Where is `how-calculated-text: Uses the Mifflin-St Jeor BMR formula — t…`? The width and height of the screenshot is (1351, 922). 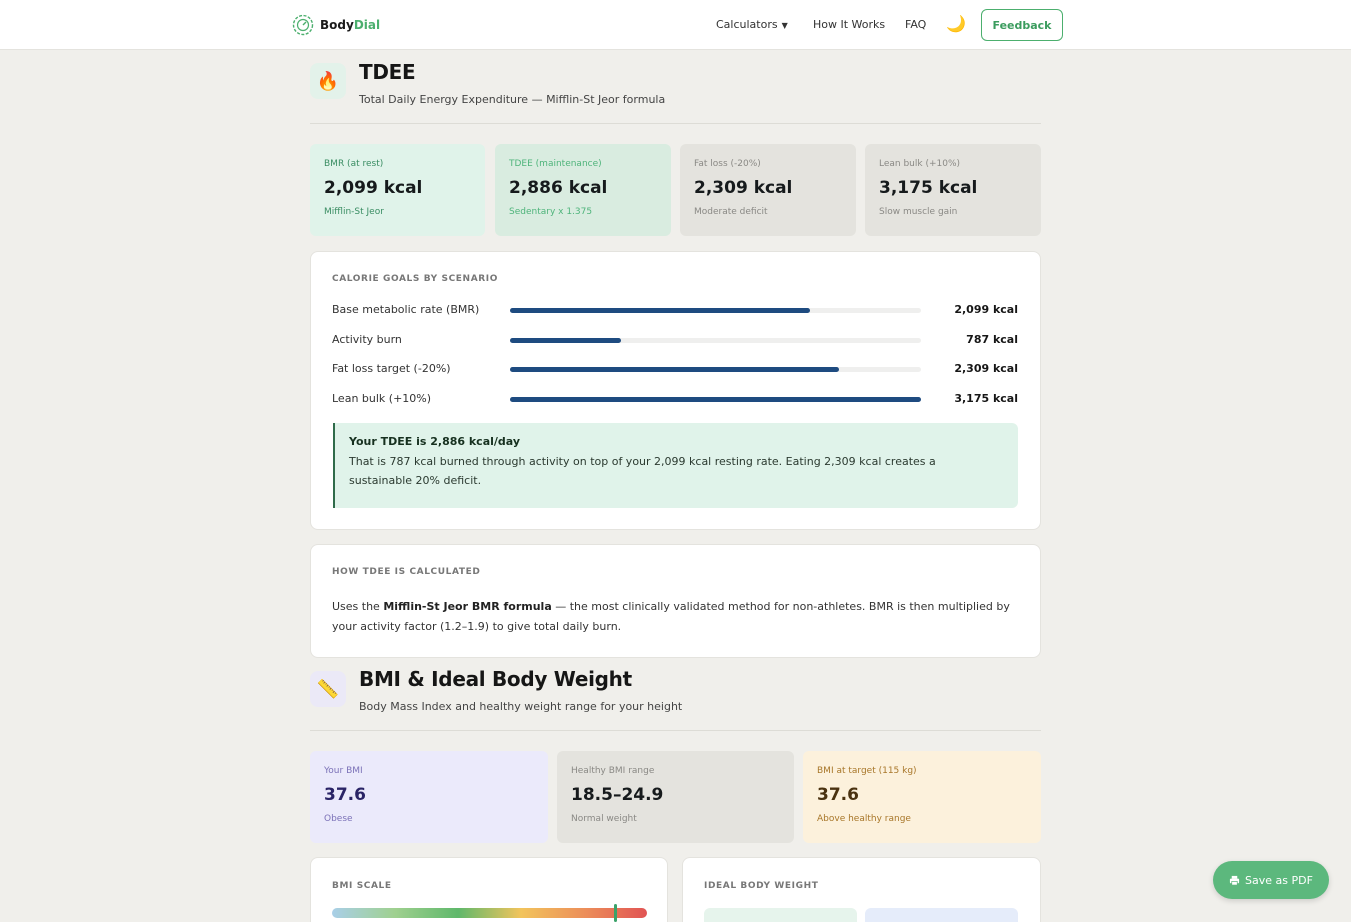 how-calculated-text: Uses the Mifflin-St Jeor BMR formula — t… is located at coordinates (671, 616).